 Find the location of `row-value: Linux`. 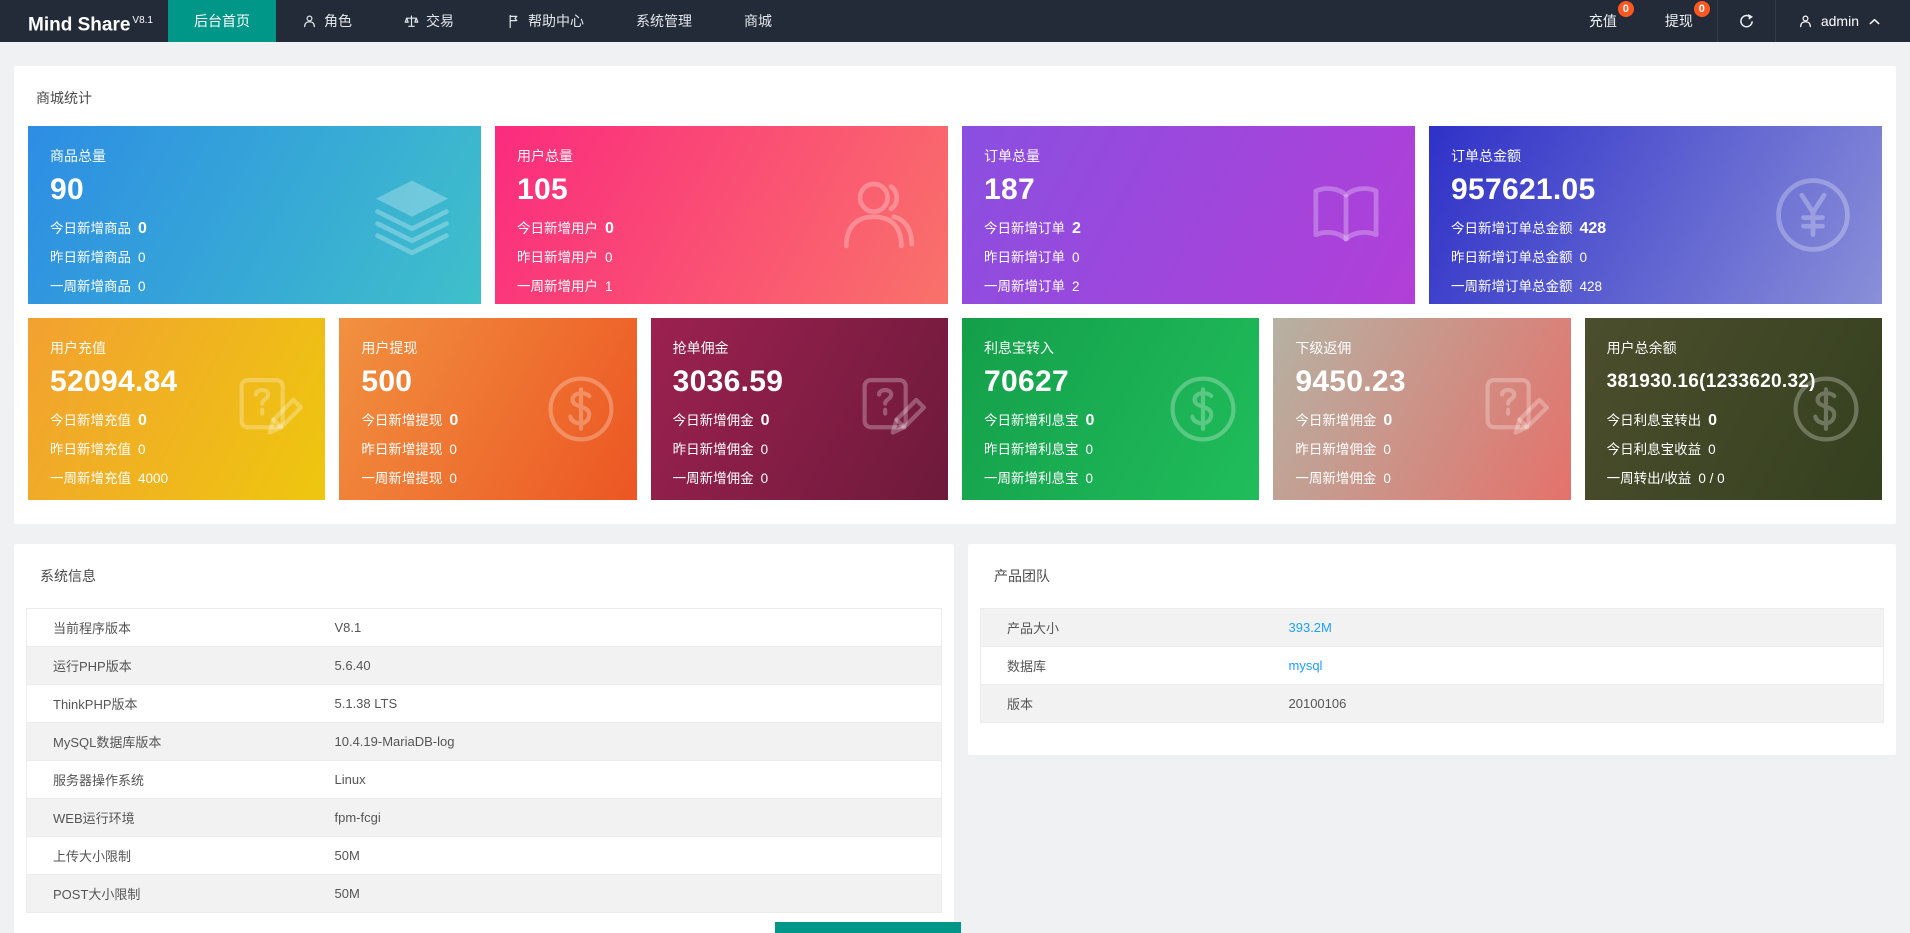

row-value: Linux is located at coordinates (625, 779).